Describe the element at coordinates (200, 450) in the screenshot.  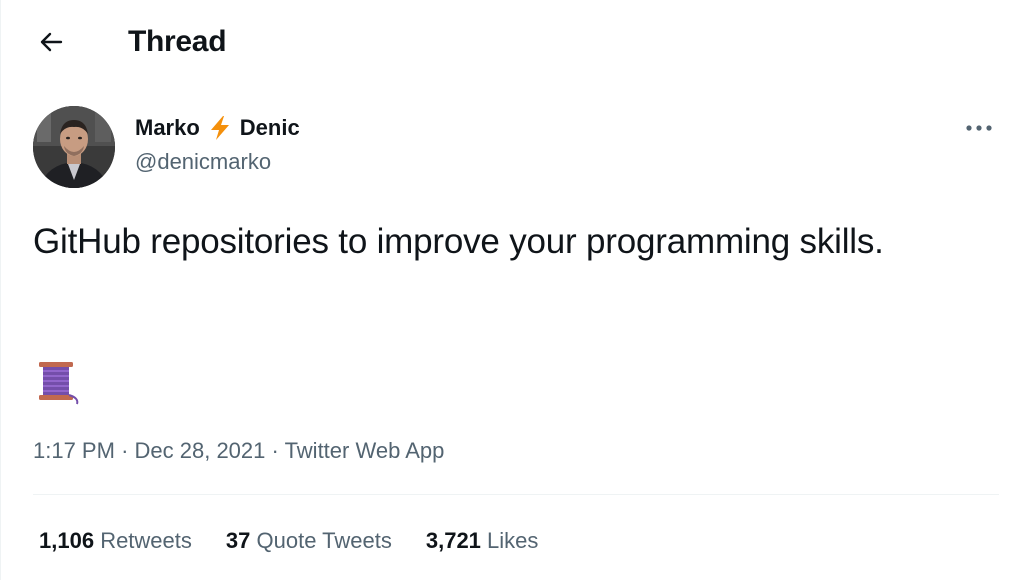
I see `tweet-date: Dec 28, 2021` at that location.